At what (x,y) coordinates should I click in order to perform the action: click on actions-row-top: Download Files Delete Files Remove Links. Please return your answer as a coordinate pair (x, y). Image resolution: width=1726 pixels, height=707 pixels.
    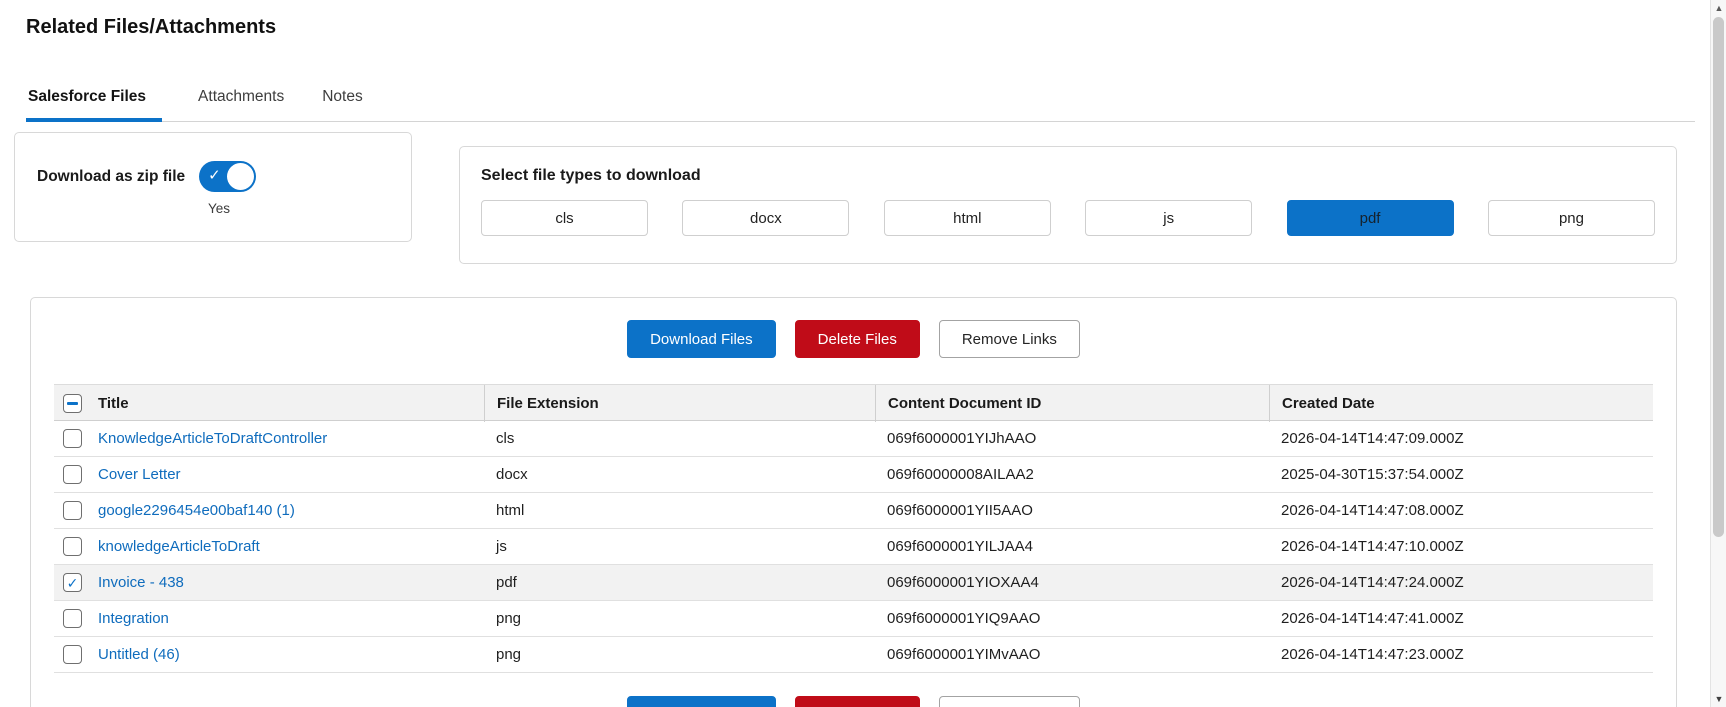
    Looking at the image, I should click on (853, 339).